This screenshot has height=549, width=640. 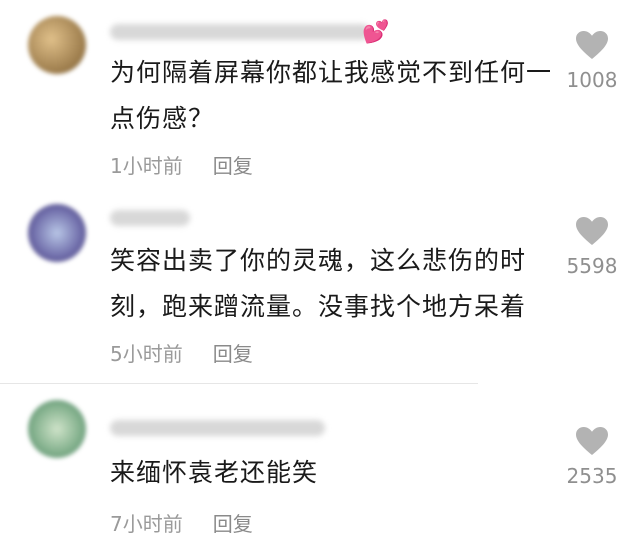 I want to click on like-button: 1008, so click(x=592, y=61).